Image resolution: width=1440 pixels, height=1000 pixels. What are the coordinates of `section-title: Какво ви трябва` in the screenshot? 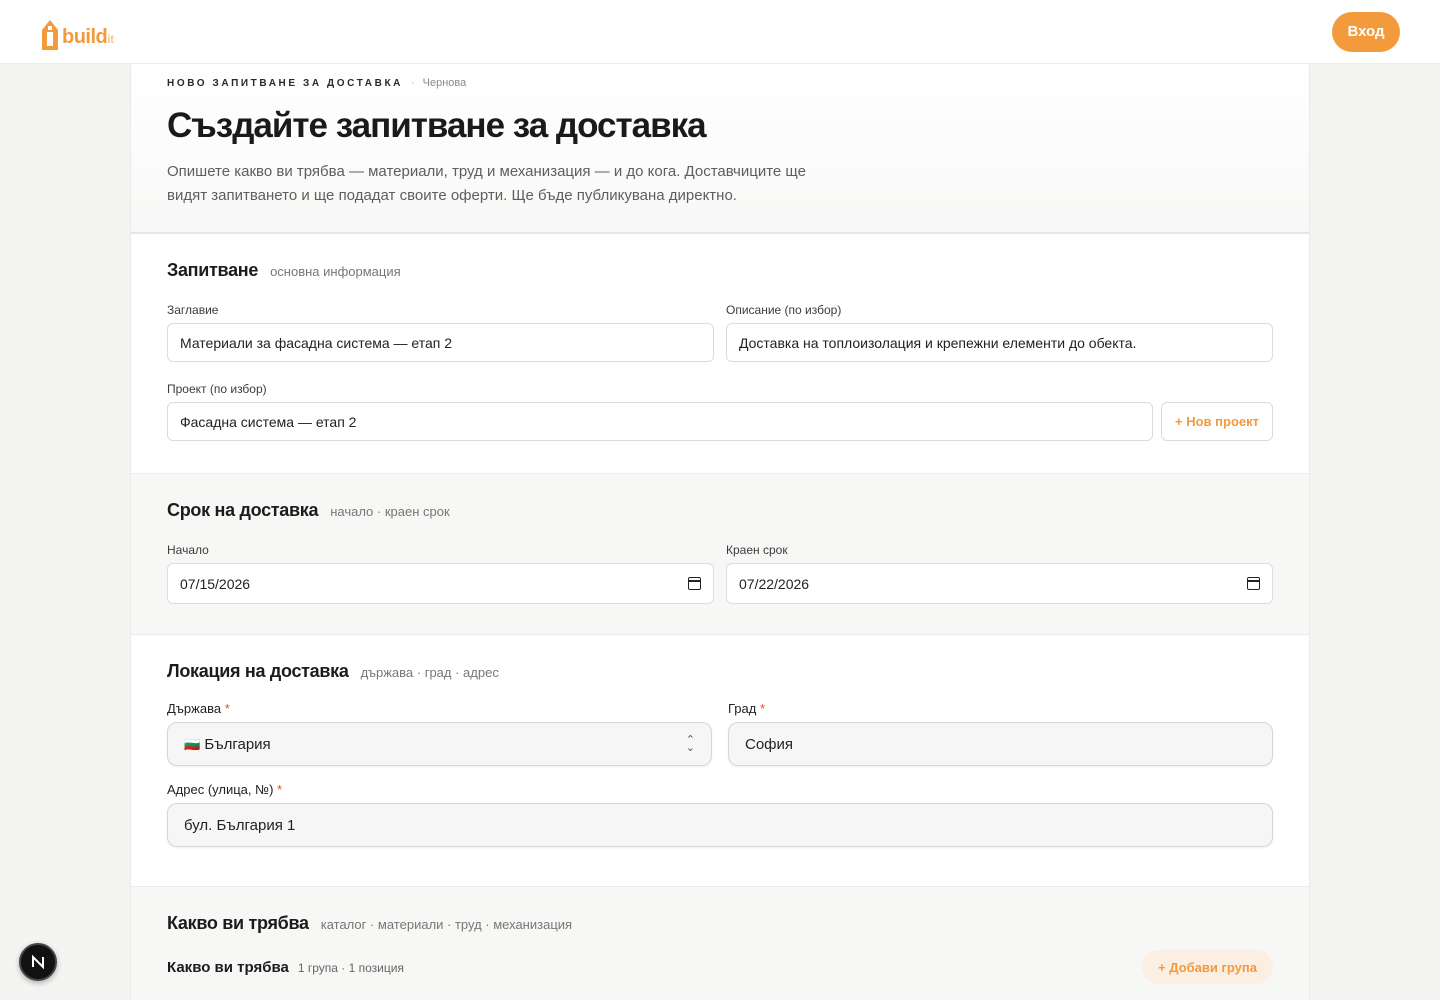 It's located at (238, 923).